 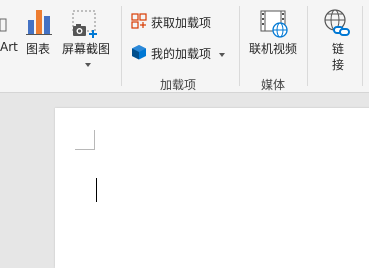 What do you see at coordinates (178, 85) in the screenshot?
I see `addins-group-label: 加载项` at bounding box center [178, 85].